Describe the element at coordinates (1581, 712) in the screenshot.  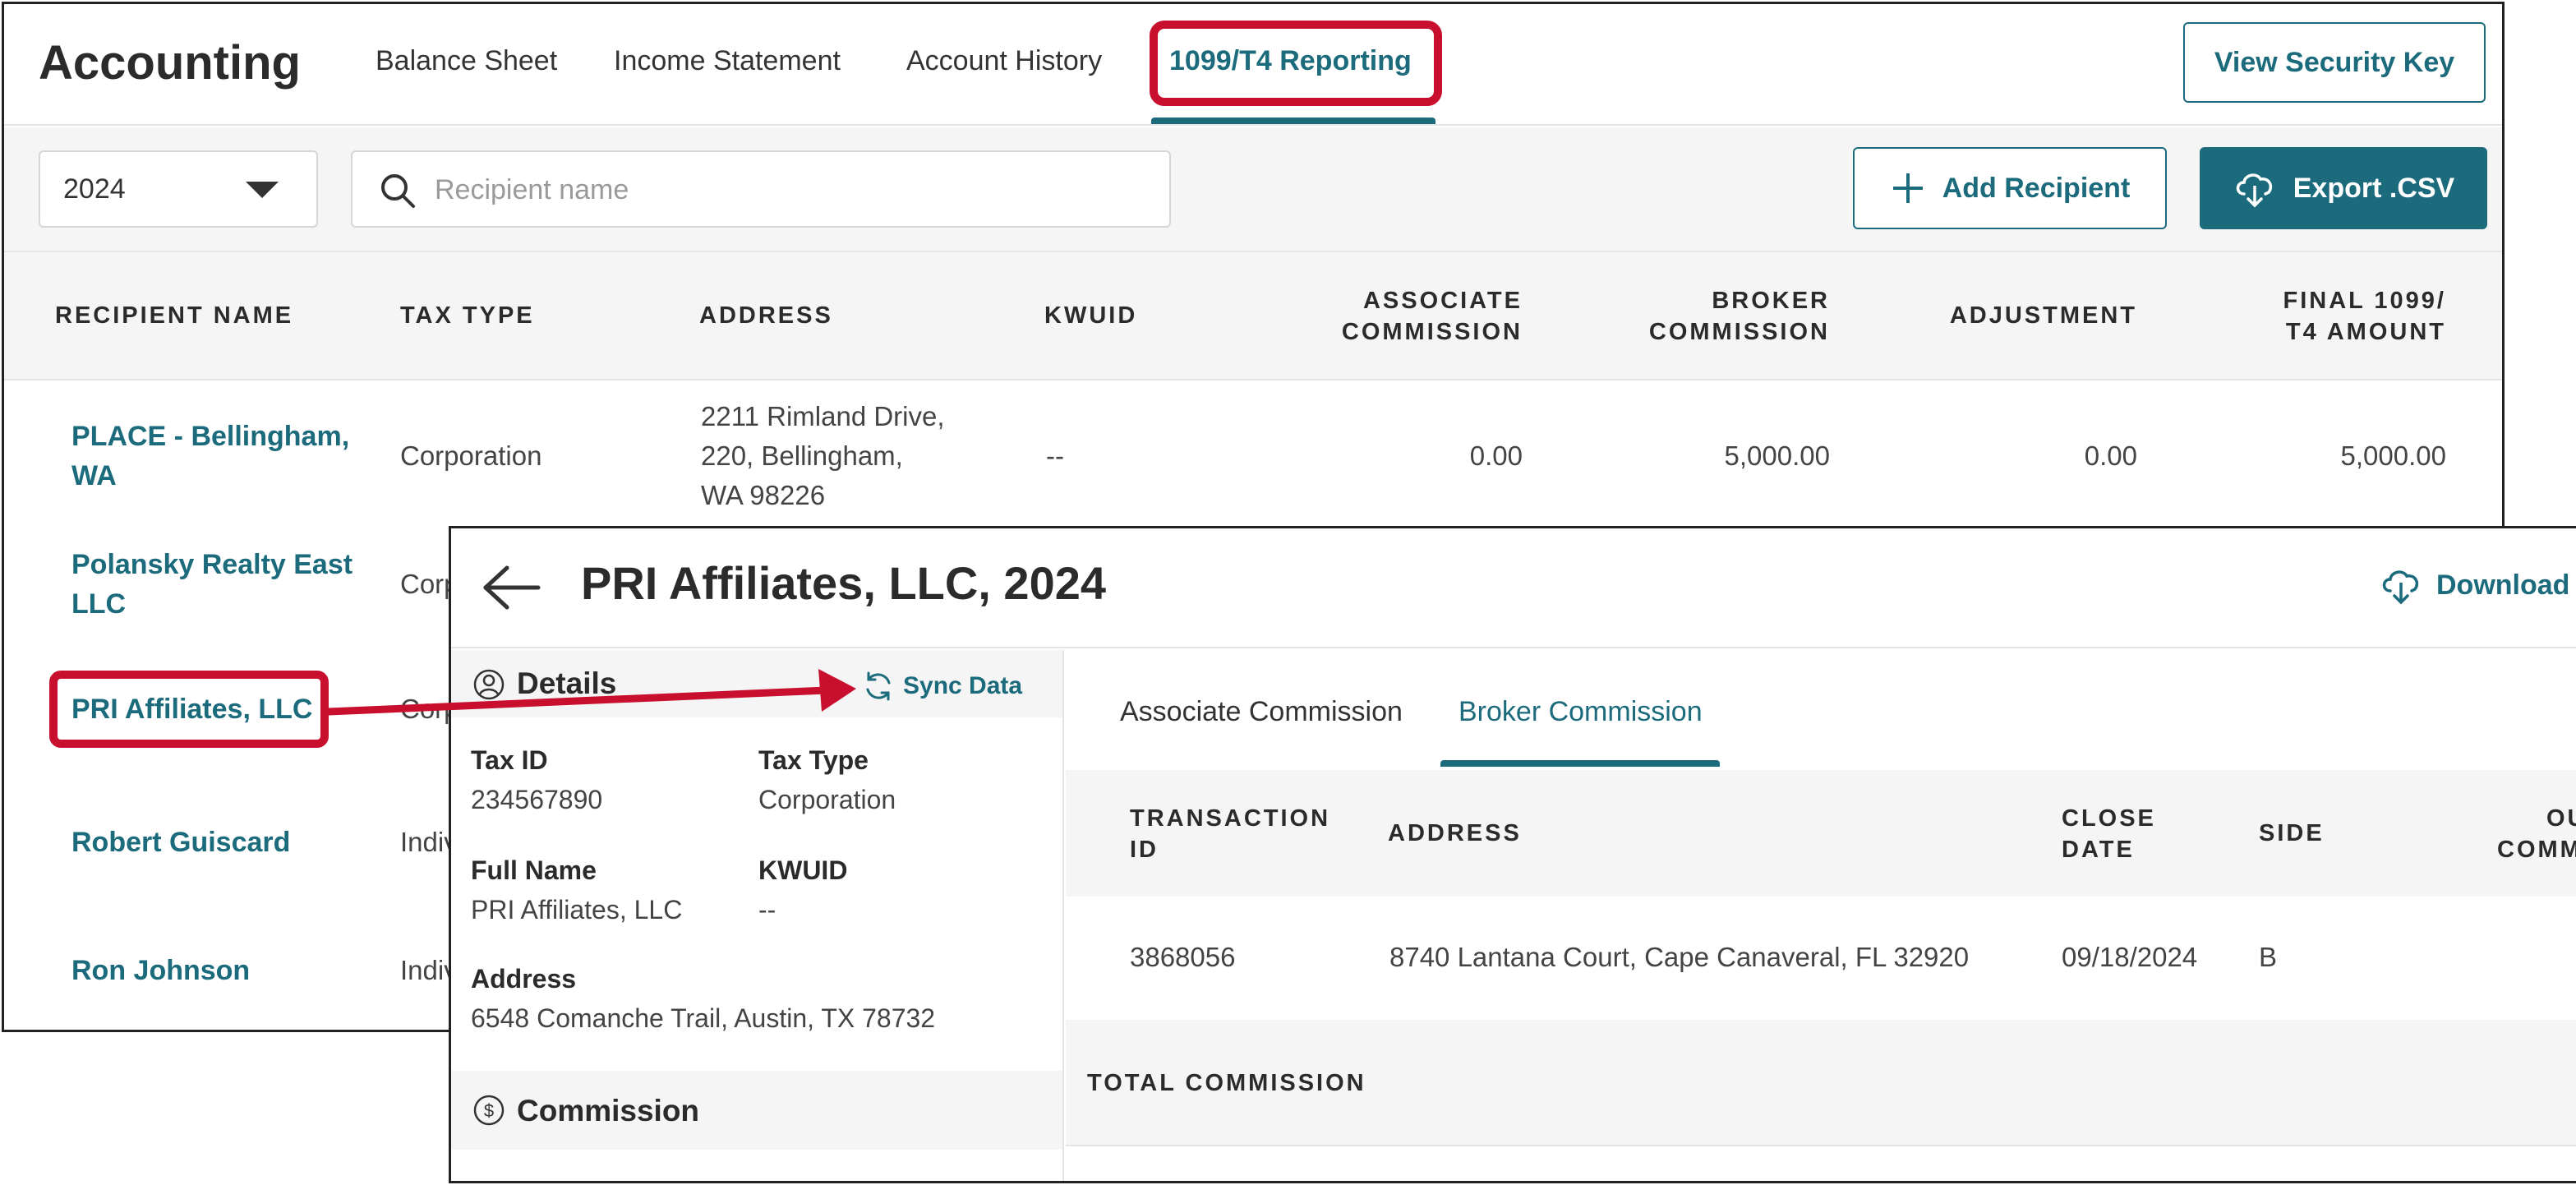
I see `tab-broker-commission: Broker Commission` at that location.